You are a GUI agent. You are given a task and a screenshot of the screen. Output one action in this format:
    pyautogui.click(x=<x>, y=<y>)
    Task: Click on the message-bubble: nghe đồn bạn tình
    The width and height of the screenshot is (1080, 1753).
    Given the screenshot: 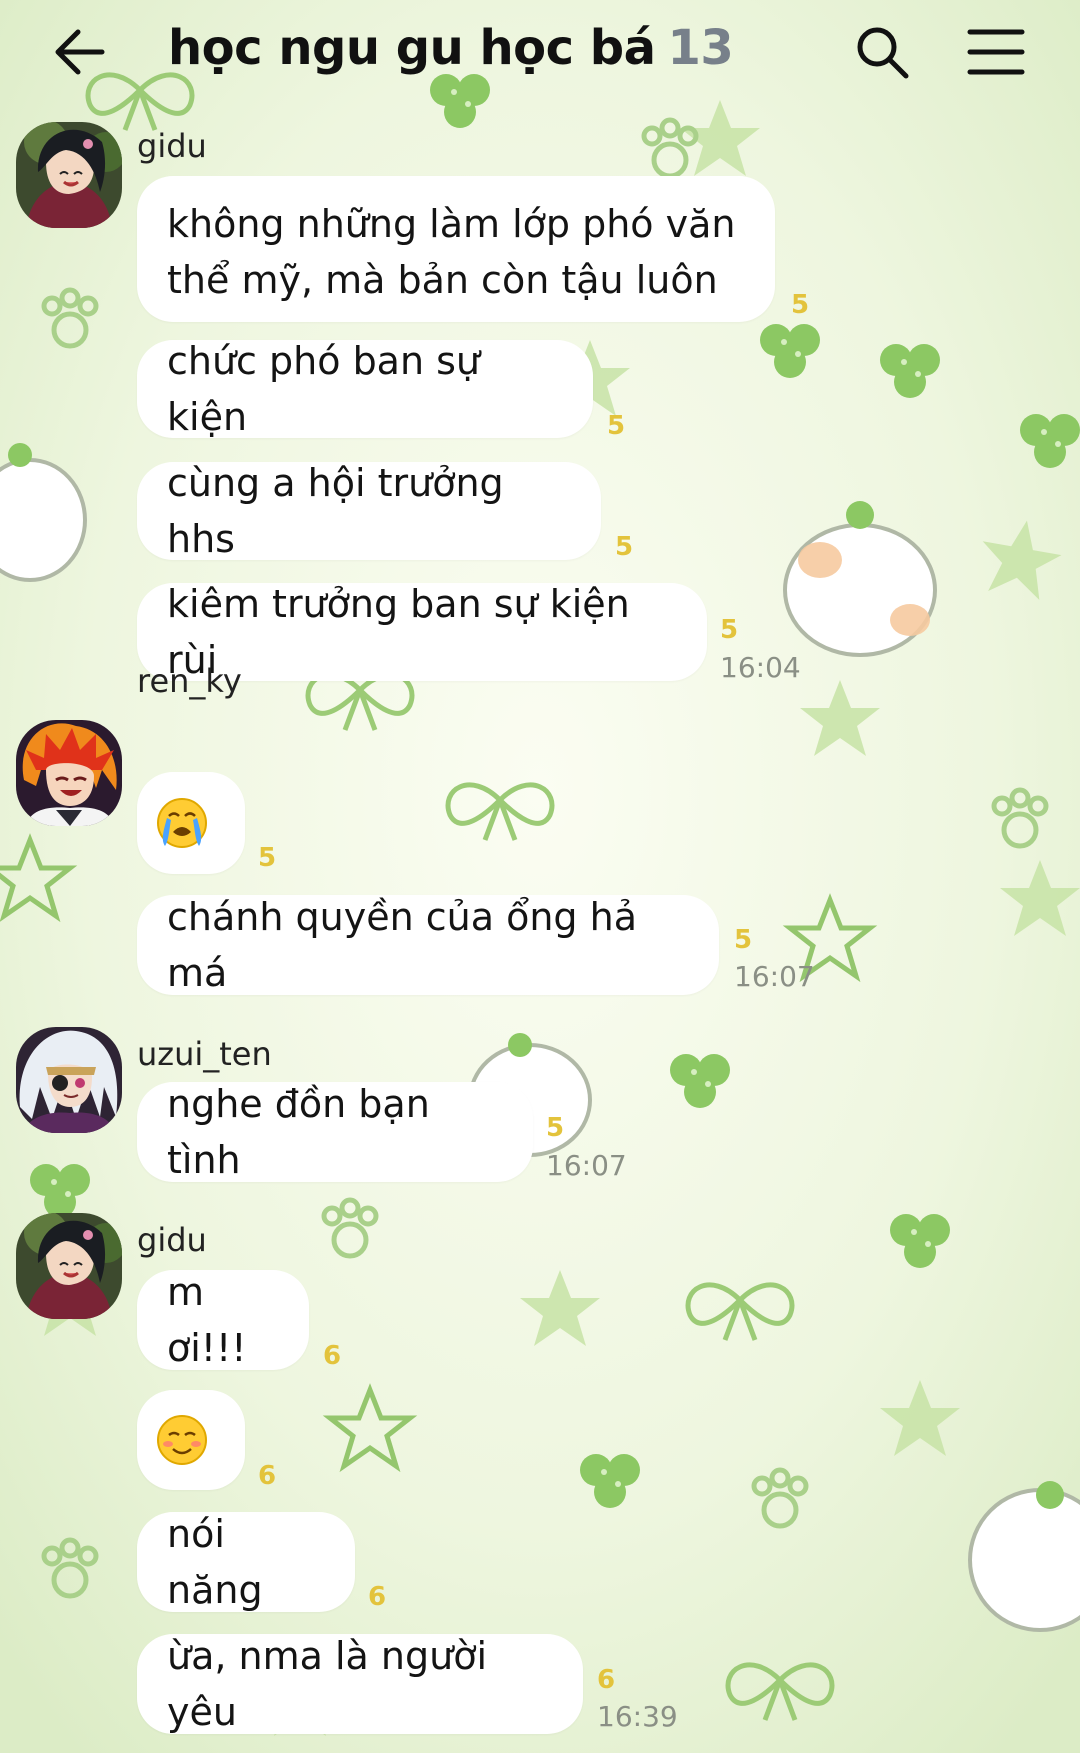 What is the action you would take?
    pyautogui.click(x=335, y=1132)
    